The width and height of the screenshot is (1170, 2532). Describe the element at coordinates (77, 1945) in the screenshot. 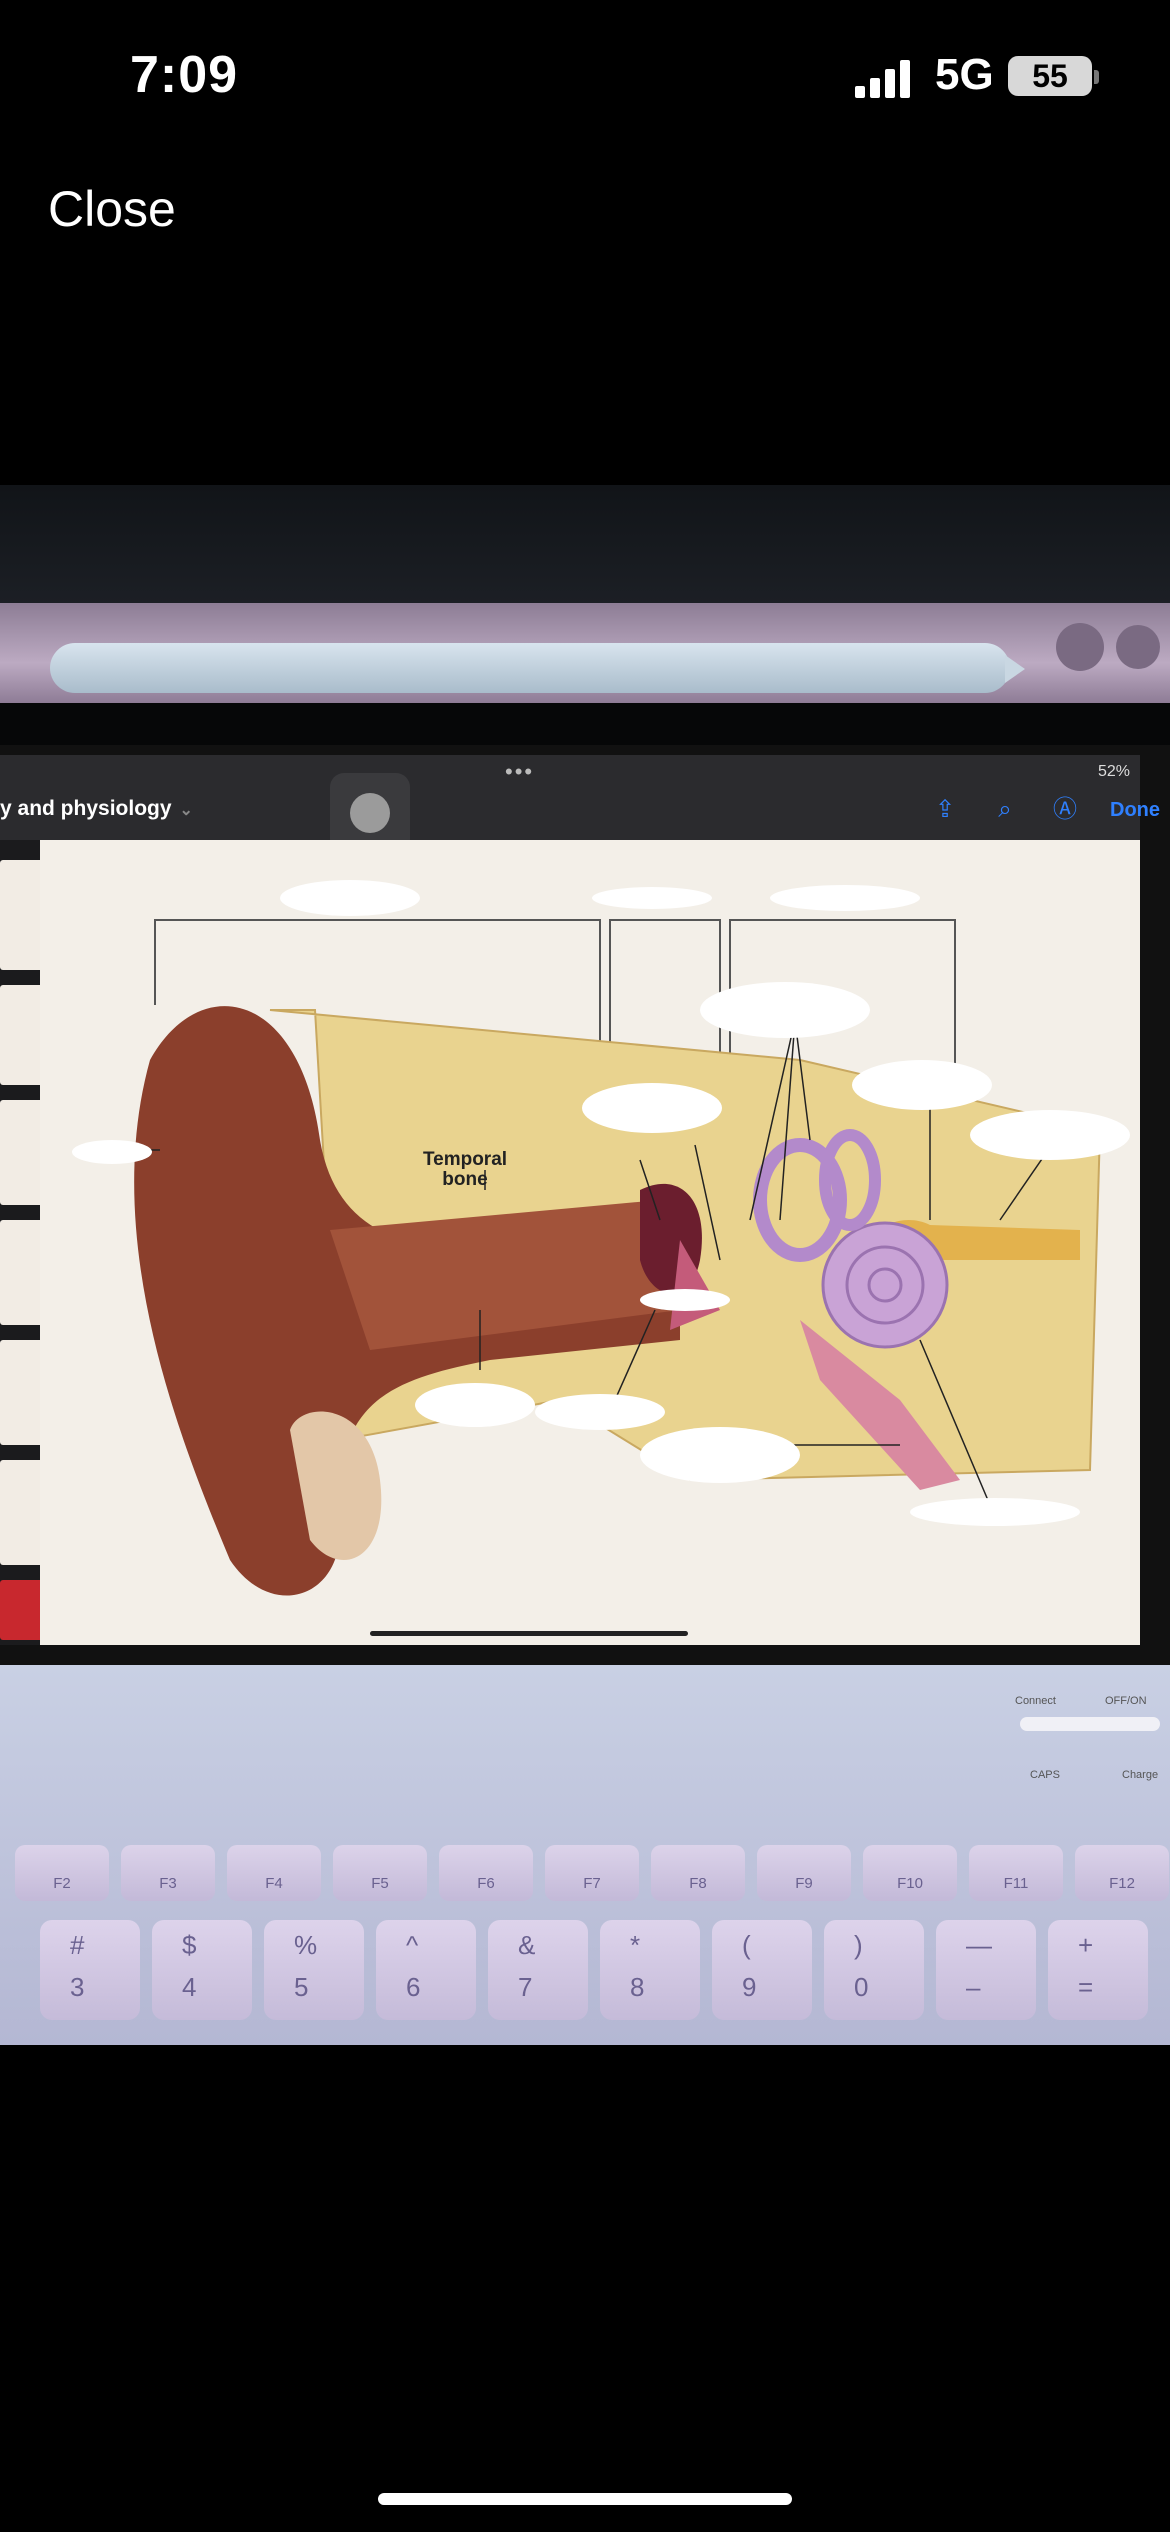

I see `key-symbol: #` at that location.